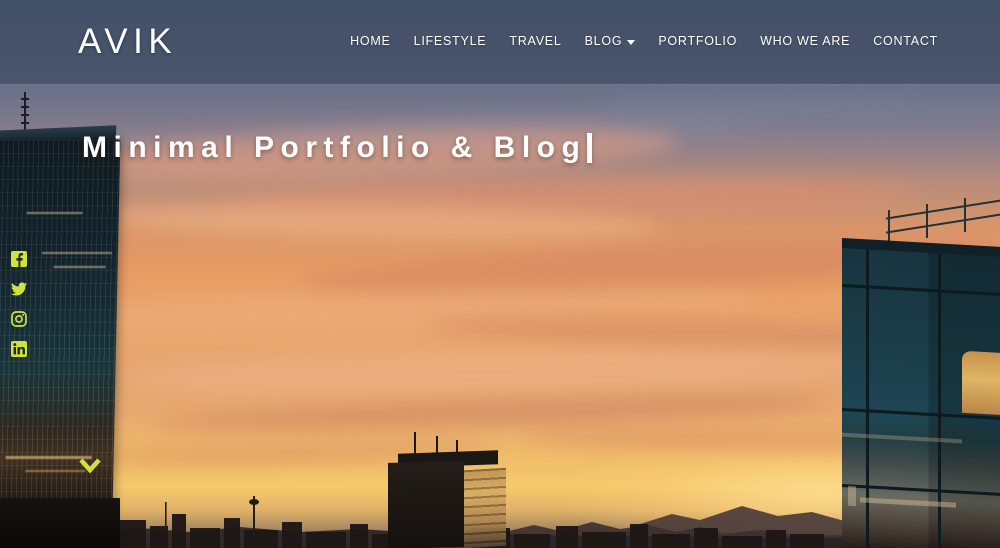 Image resolution: width=1000 pixels, height=548 pixels. I want to click on hero-headline: Minimal Portfolio & Blog, so click(337, 148).